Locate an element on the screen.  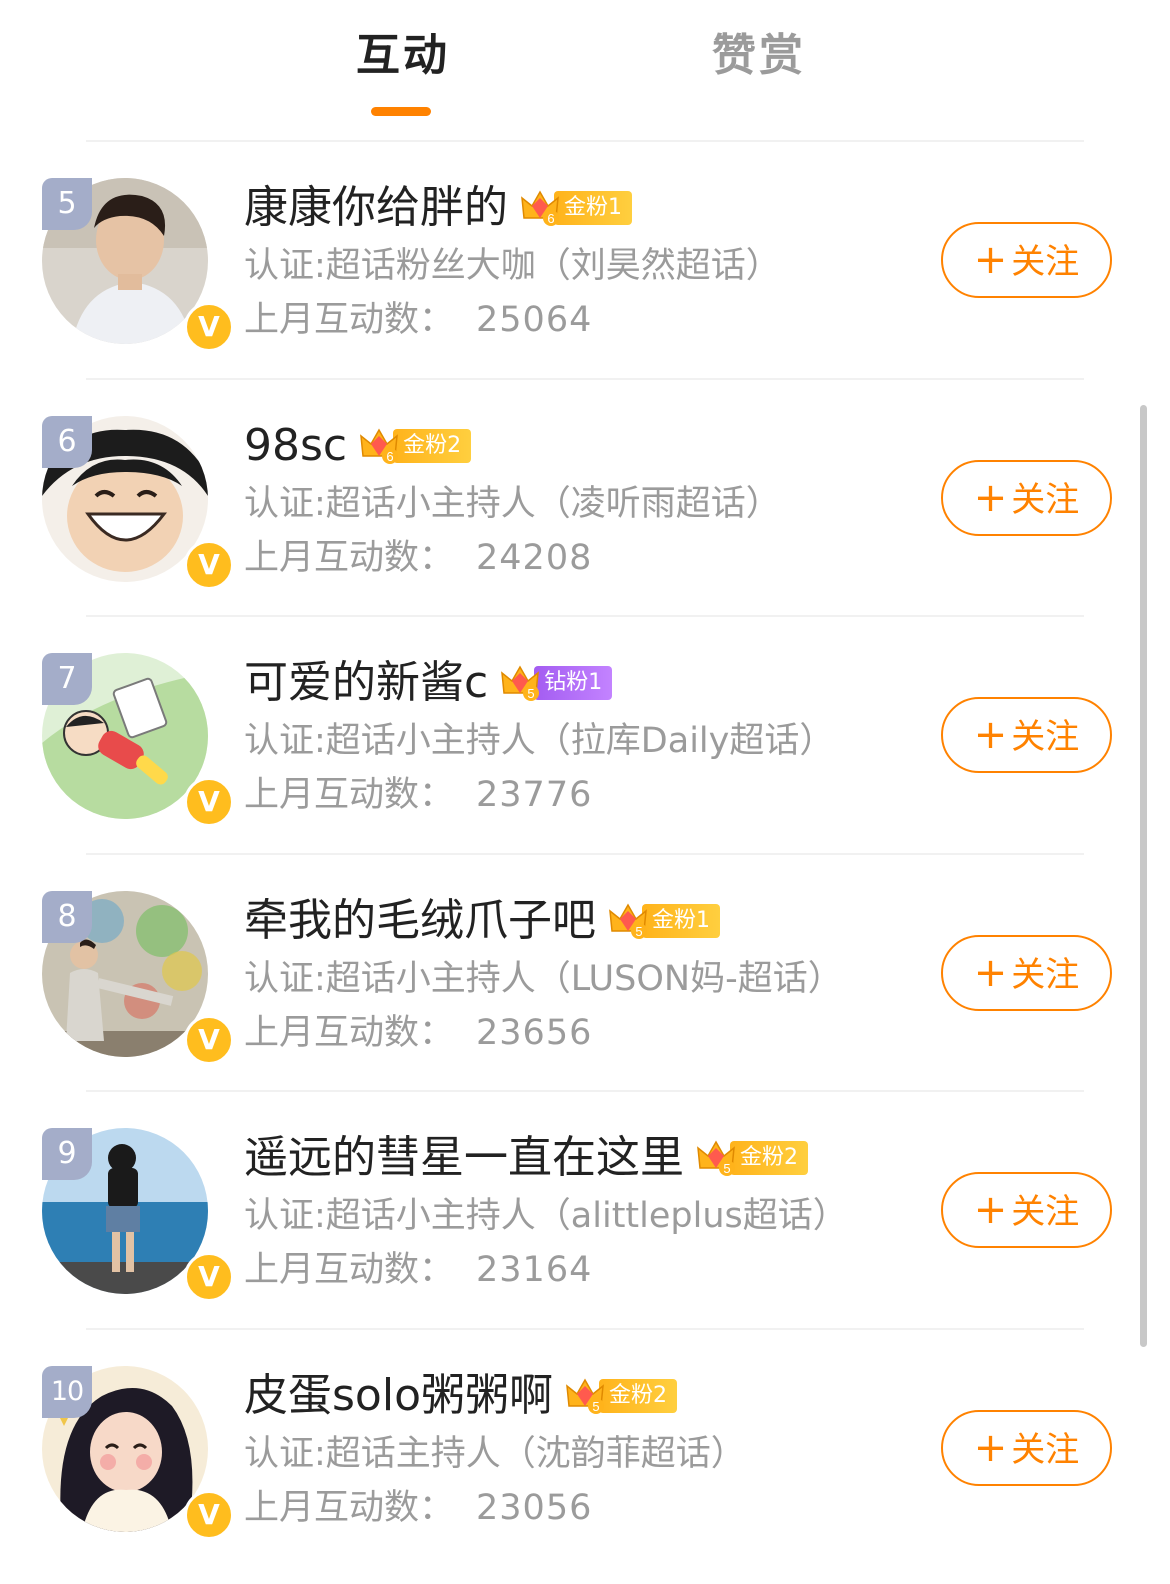
interaction-count: 上月互动数： 25064 is located at coordinates (418, 320).